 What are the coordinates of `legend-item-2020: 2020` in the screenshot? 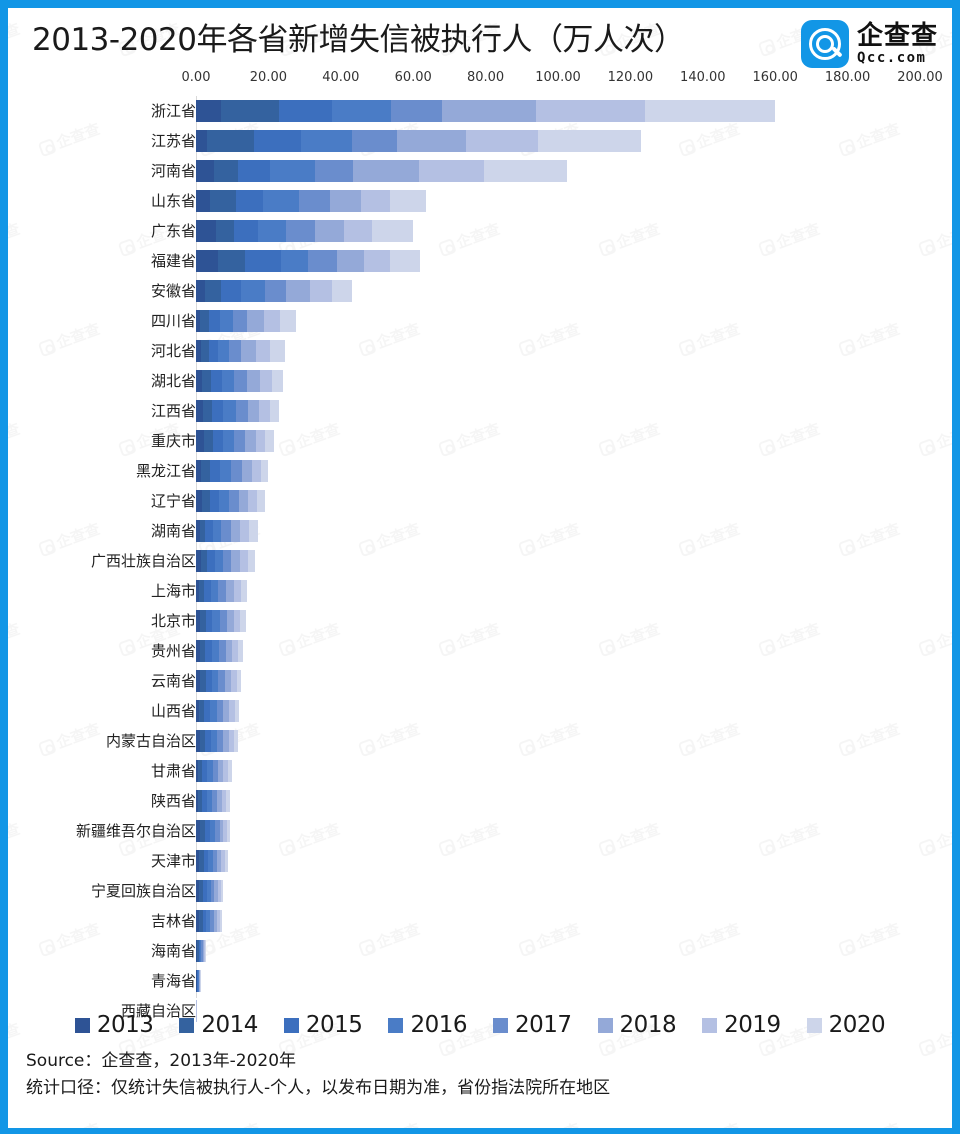 It's located at (846, 1025).